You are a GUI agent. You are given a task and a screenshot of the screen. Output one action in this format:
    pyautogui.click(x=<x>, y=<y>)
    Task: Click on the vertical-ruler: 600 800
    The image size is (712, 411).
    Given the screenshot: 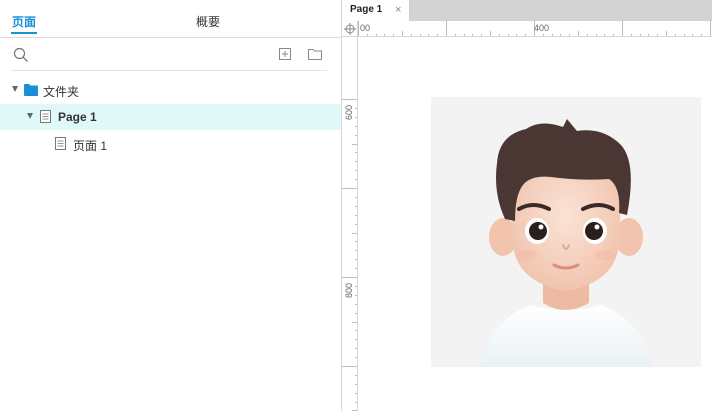 What is the action you would take?
    pyautogui.click(x=350, y=224)
    